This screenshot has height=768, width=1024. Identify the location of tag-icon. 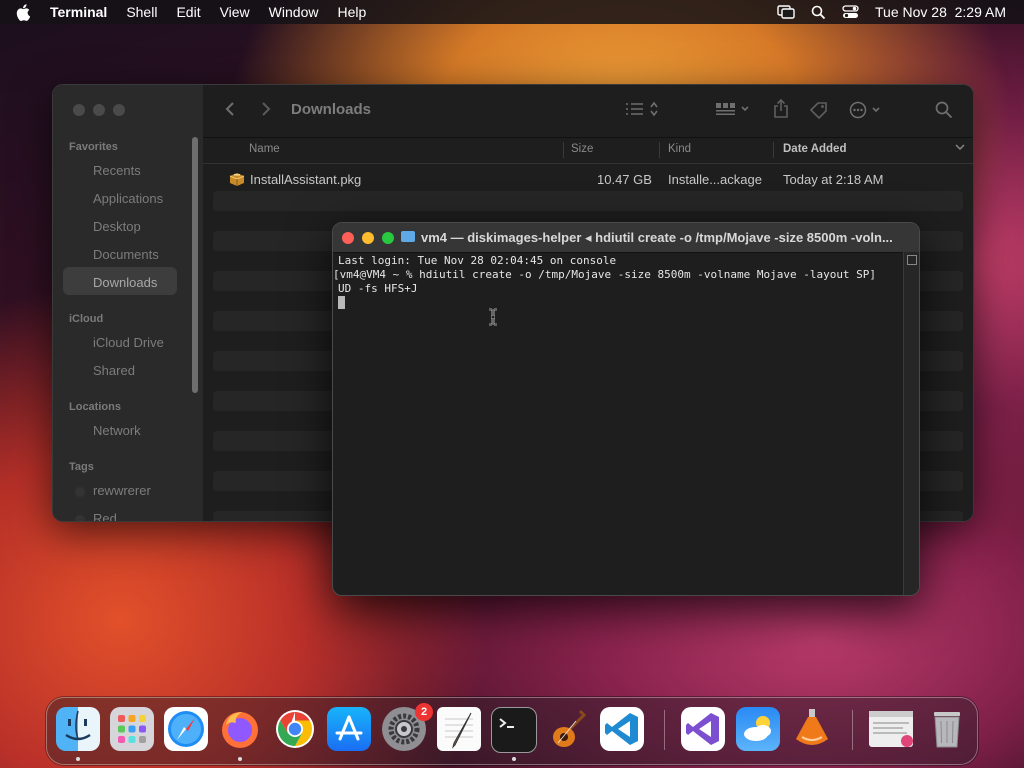
(819, 112).